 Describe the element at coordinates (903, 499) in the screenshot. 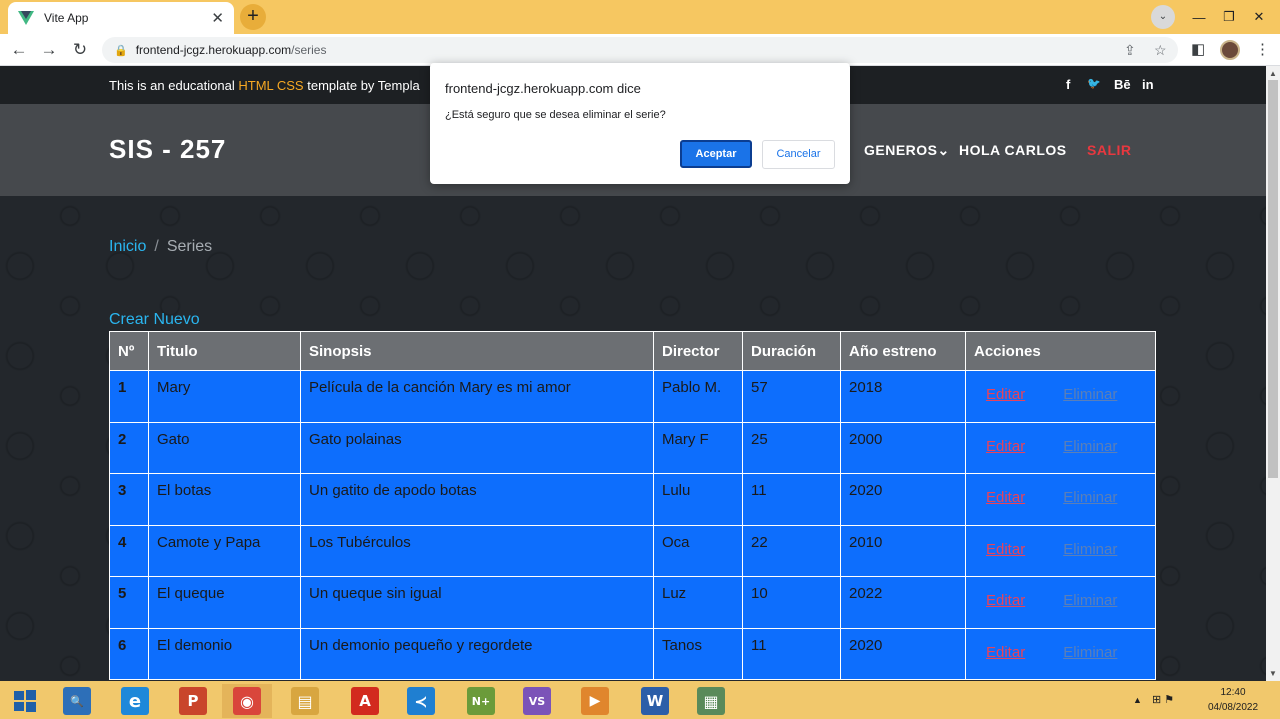

I see `cell-year: 2020` at that location.